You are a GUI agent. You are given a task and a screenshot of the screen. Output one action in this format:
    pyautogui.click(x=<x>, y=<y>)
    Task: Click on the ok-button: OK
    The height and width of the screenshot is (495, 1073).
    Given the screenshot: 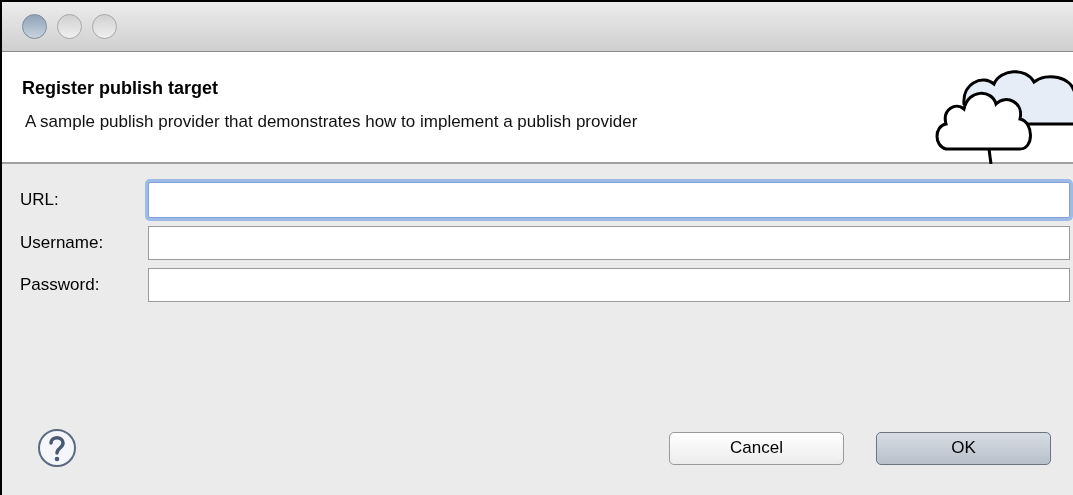 What is the action you would take?
    pyautogui.click(x=963, y=448)
    